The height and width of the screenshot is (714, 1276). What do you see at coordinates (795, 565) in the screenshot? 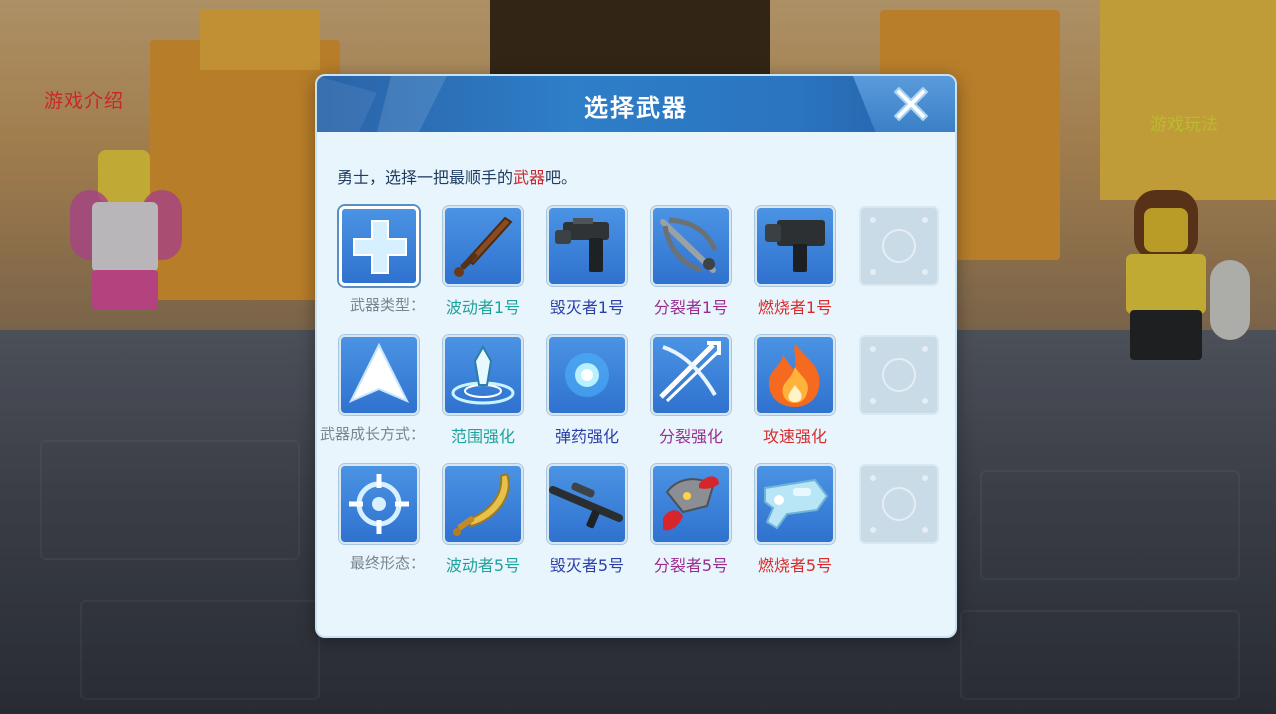
I see `final-label: 燃烧者5号` at bounding box center [795, 565].